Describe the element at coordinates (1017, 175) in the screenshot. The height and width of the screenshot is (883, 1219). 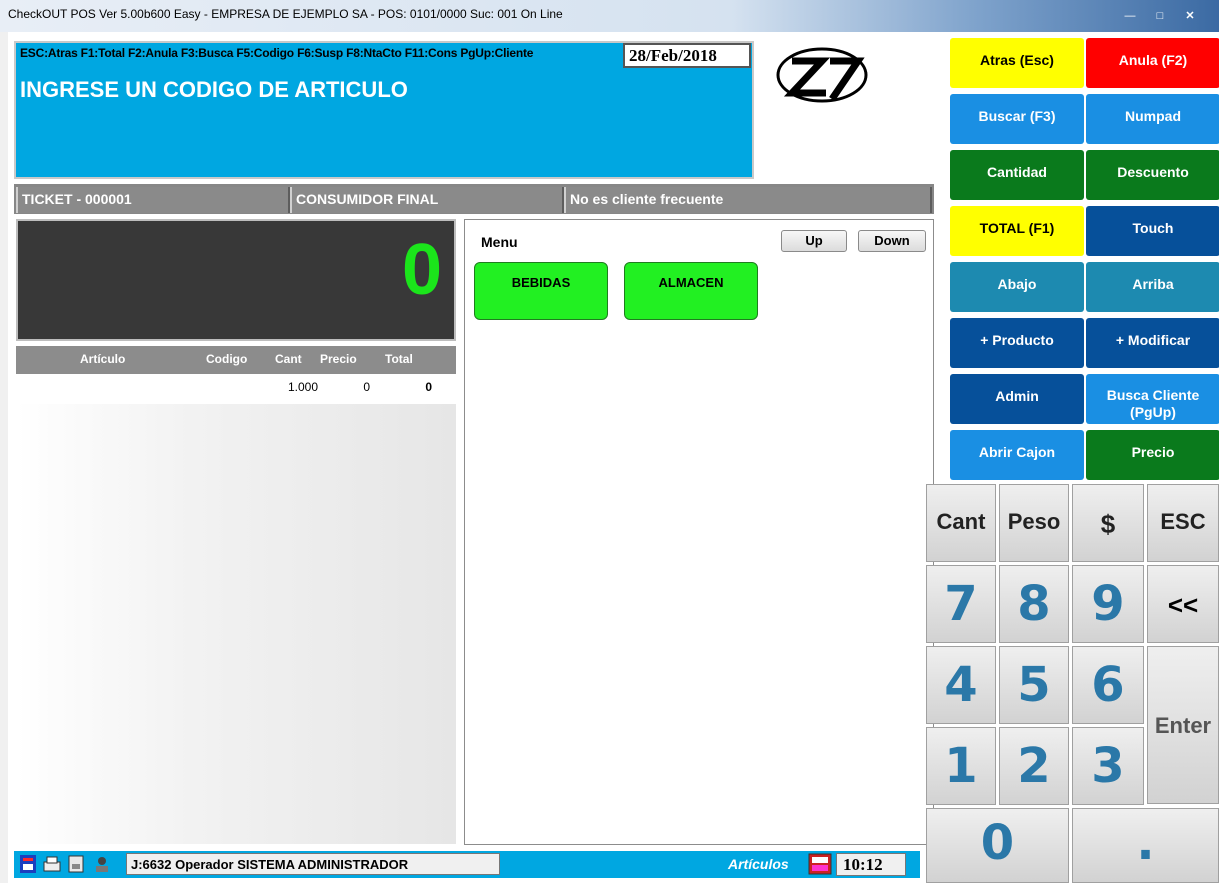
I see `cantidad-button: Cantidad` at that location.